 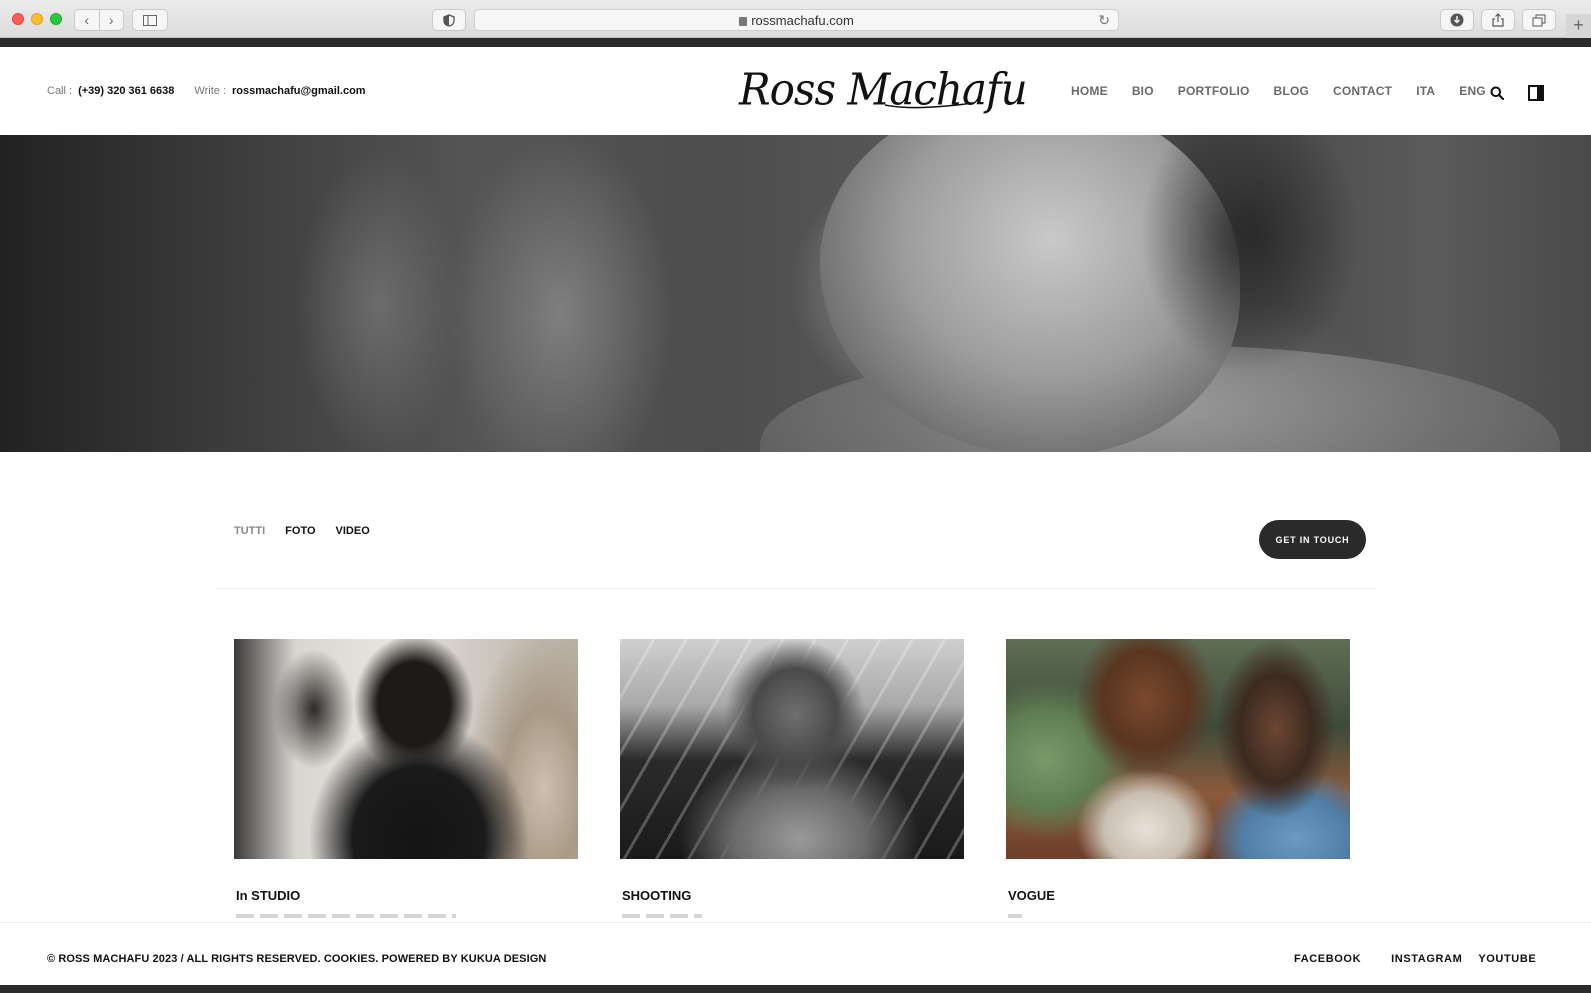 I want to click on nav-portfolio: PORTFOLIO, so click(x=1214, y=91).